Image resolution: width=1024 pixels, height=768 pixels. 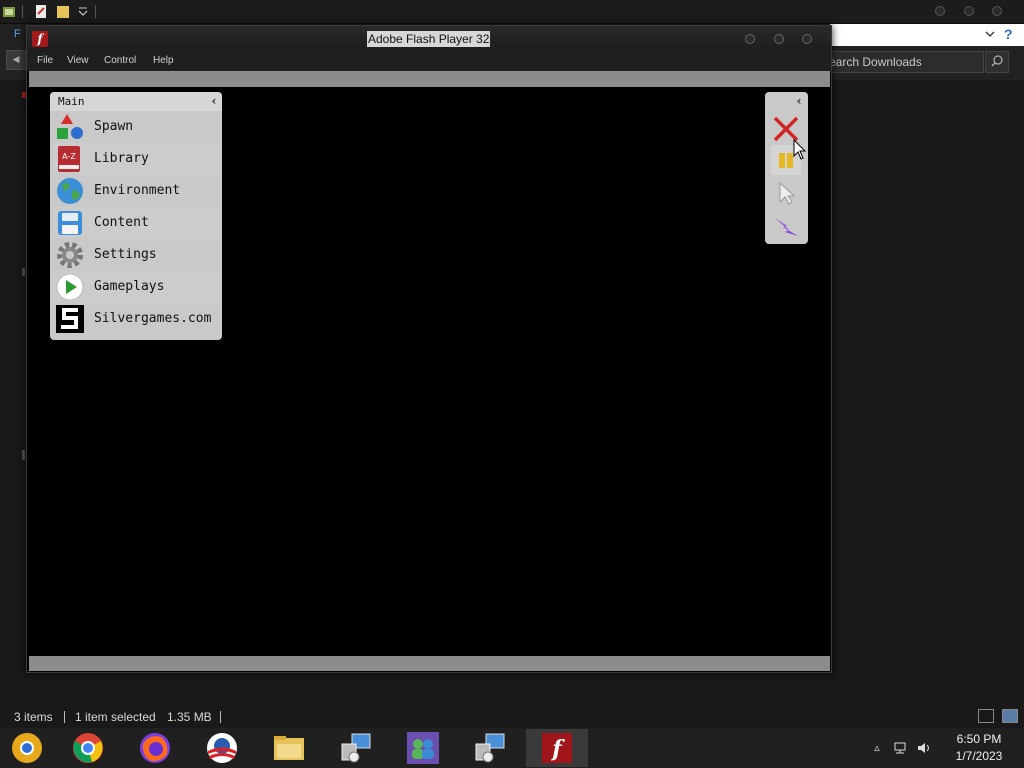 I want to click on flash-player-icon: f, so click(x=557, y=748).